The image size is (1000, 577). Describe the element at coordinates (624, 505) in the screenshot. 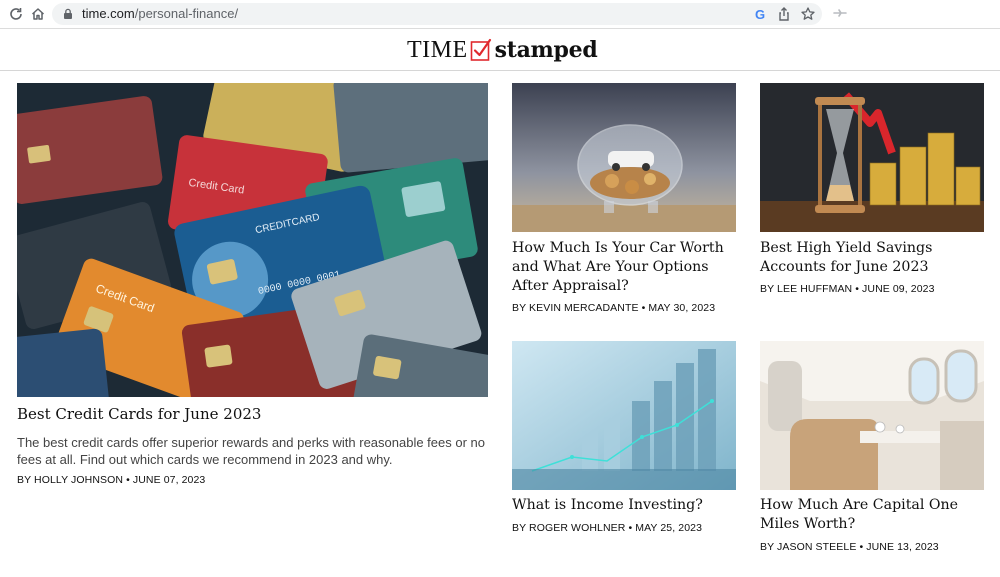

I see `income-article-title: What is Income Investing?` at that location.